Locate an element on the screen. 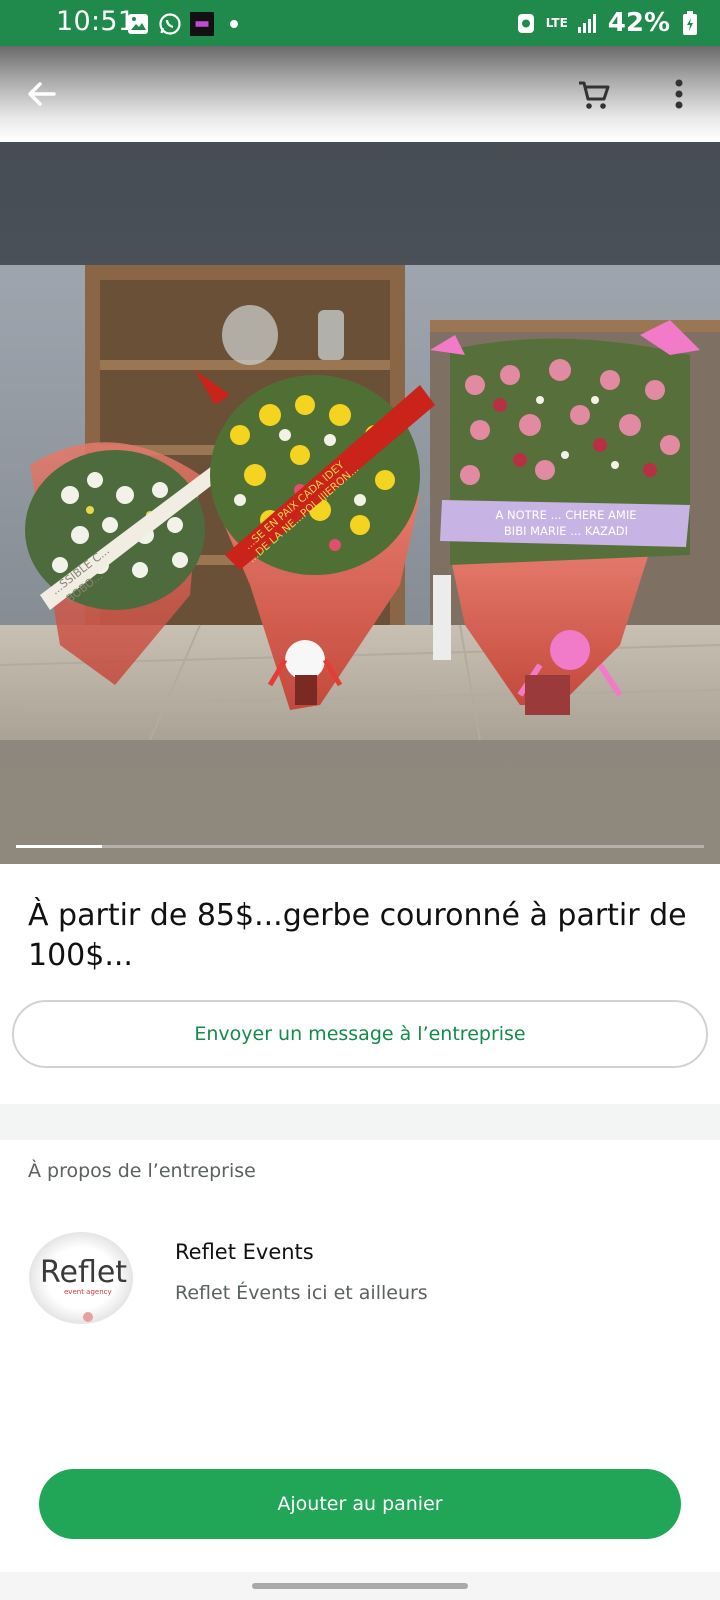  cart-icon is located at coordinates (594, 95).